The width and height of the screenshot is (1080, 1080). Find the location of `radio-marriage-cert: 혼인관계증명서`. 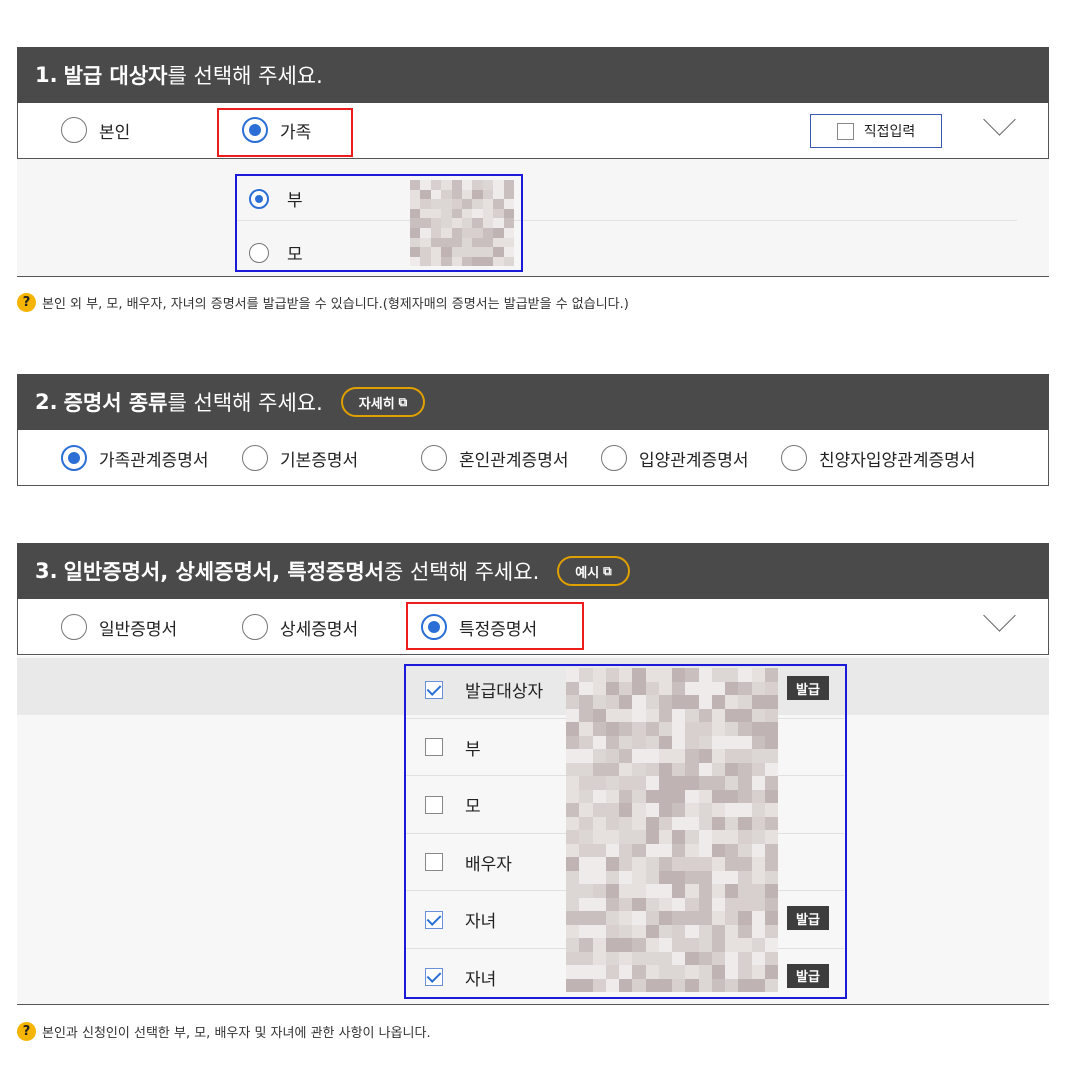

radio-marriage-cert: 혼인관계증명서 is located at coordinates (494, 458).